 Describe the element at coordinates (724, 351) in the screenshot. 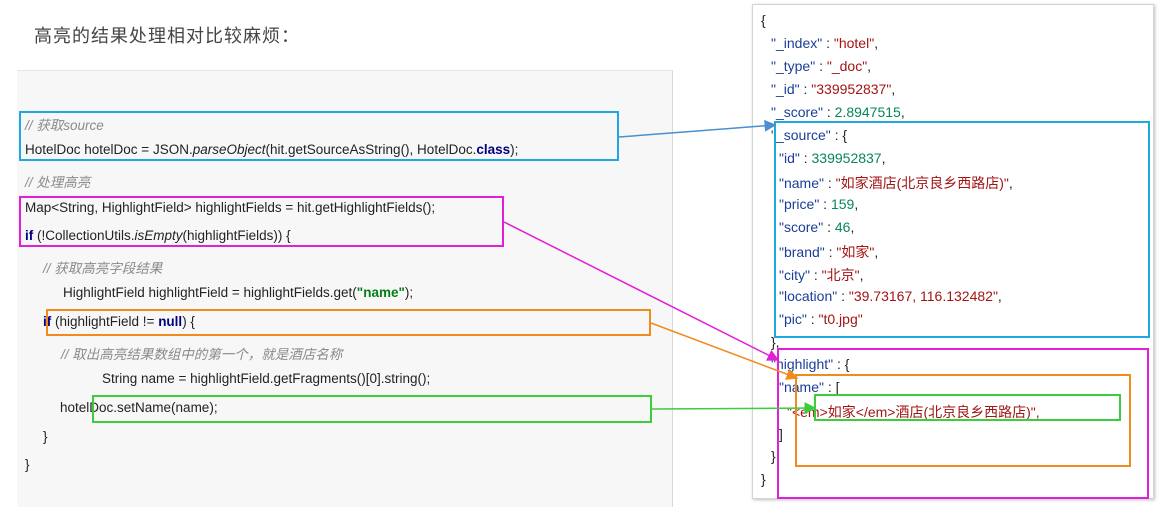

I see `arrow-null-check` at that location.